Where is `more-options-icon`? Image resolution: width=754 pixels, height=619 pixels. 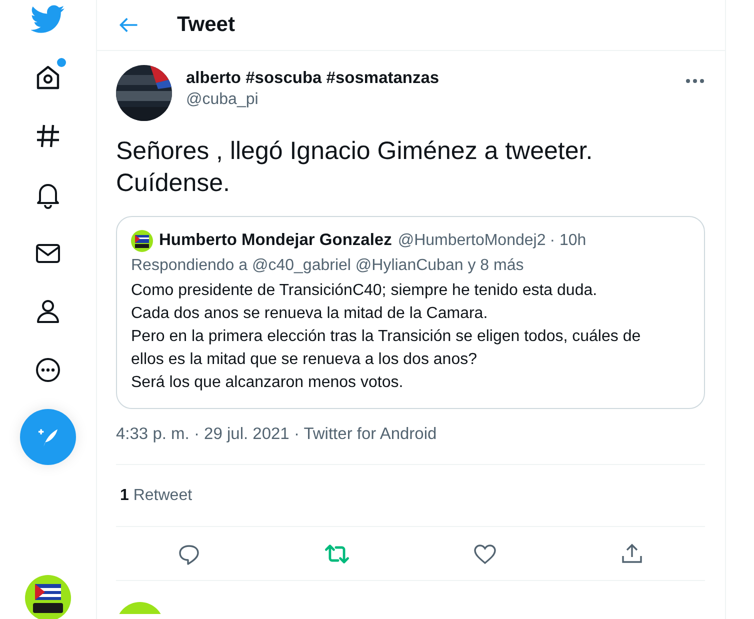
more-options-icon is located at coordinates (695, 81).